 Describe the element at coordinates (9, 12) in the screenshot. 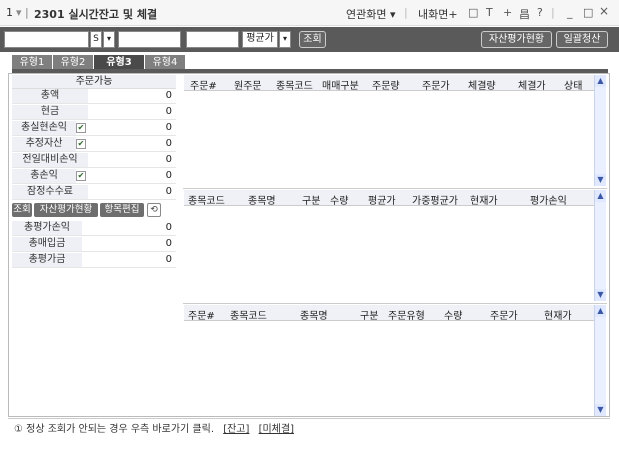

I see `screen-number: 1` at that location.